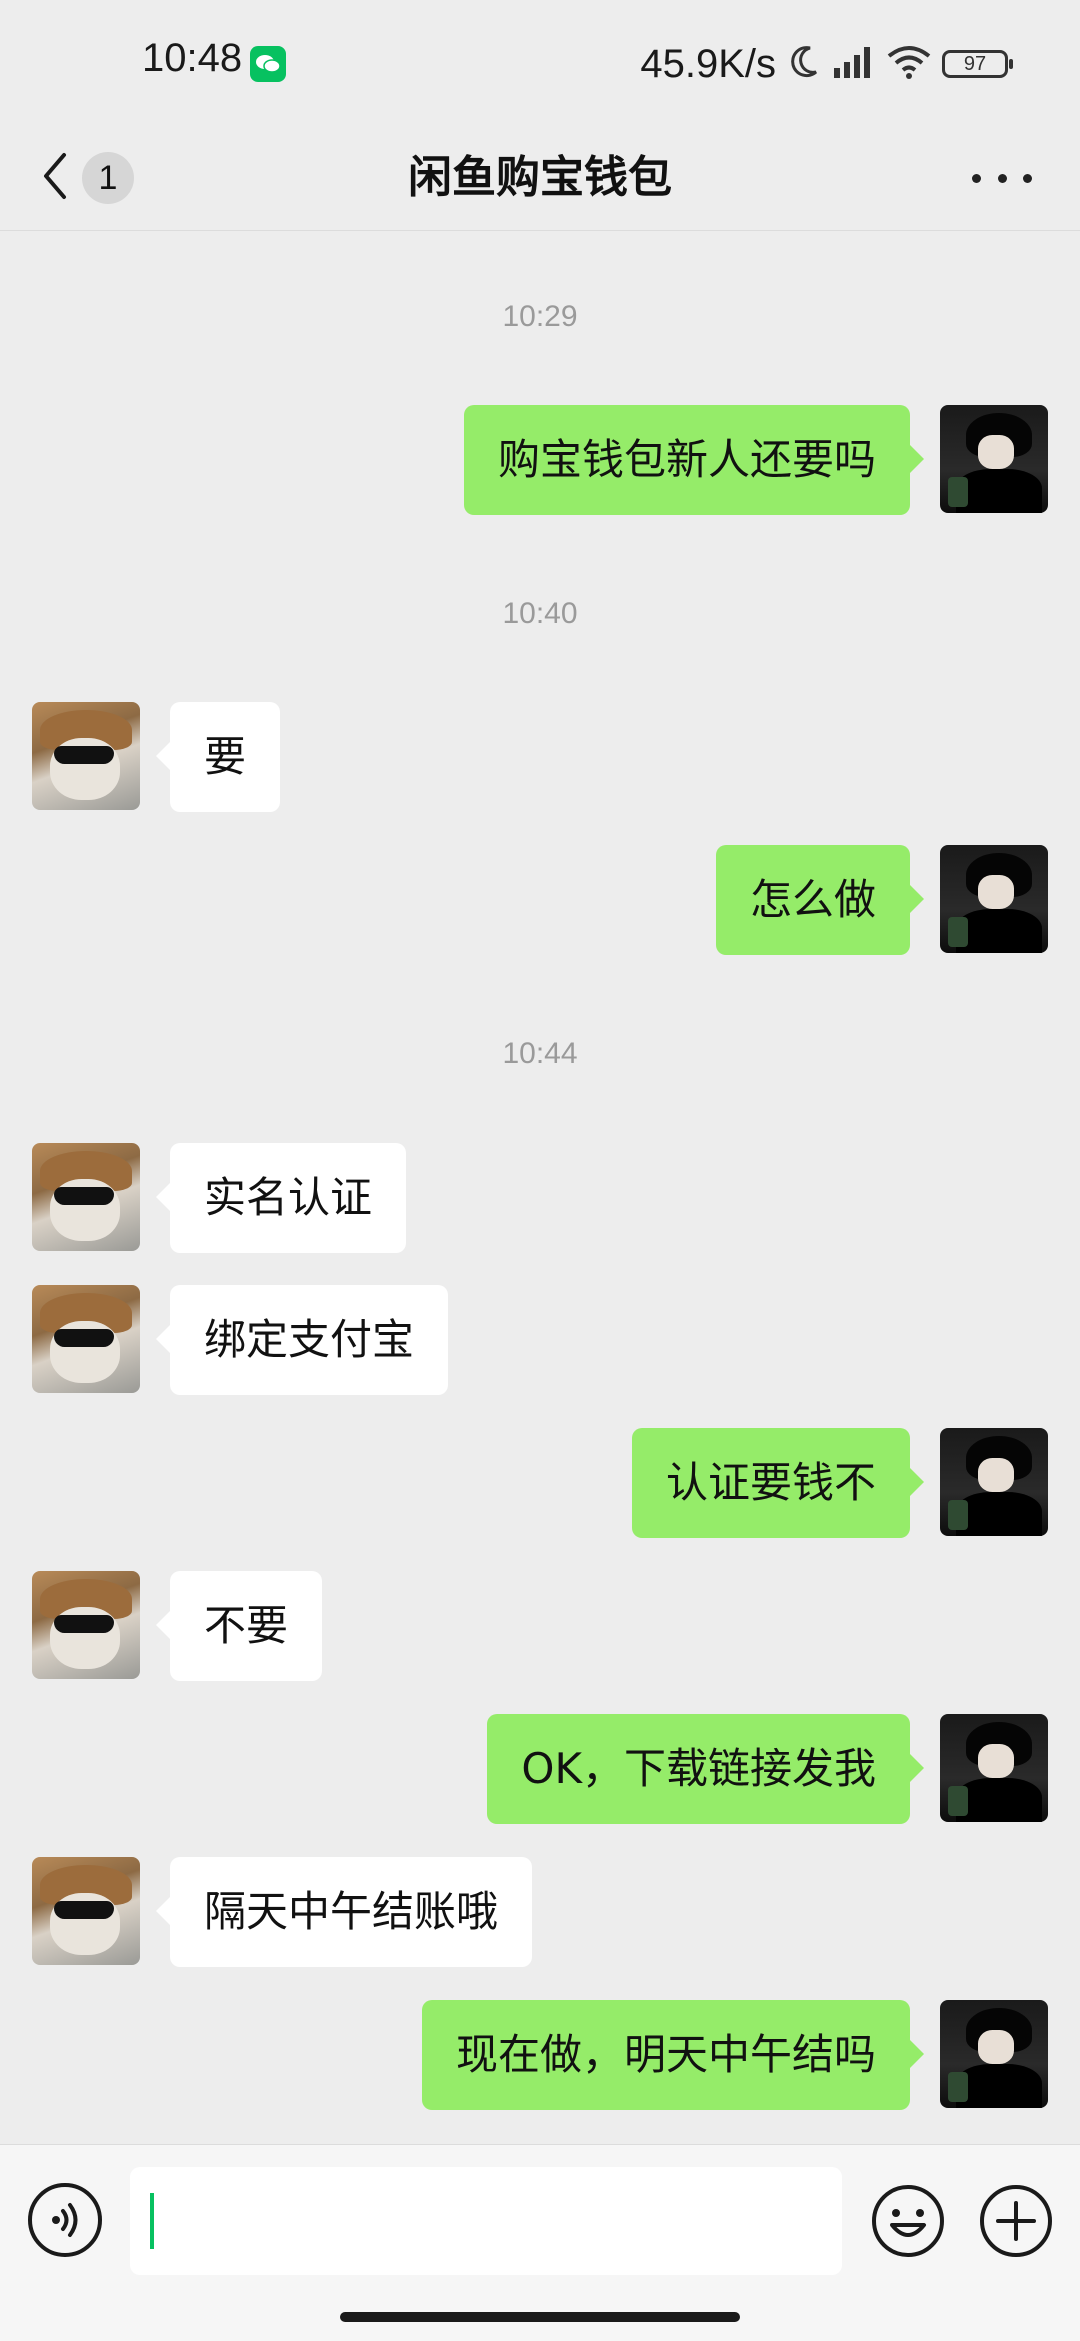 The width and height of the screenshot is (1080, 2341). I want to click on timestamp-1029: 10:29, so click(540, 316).